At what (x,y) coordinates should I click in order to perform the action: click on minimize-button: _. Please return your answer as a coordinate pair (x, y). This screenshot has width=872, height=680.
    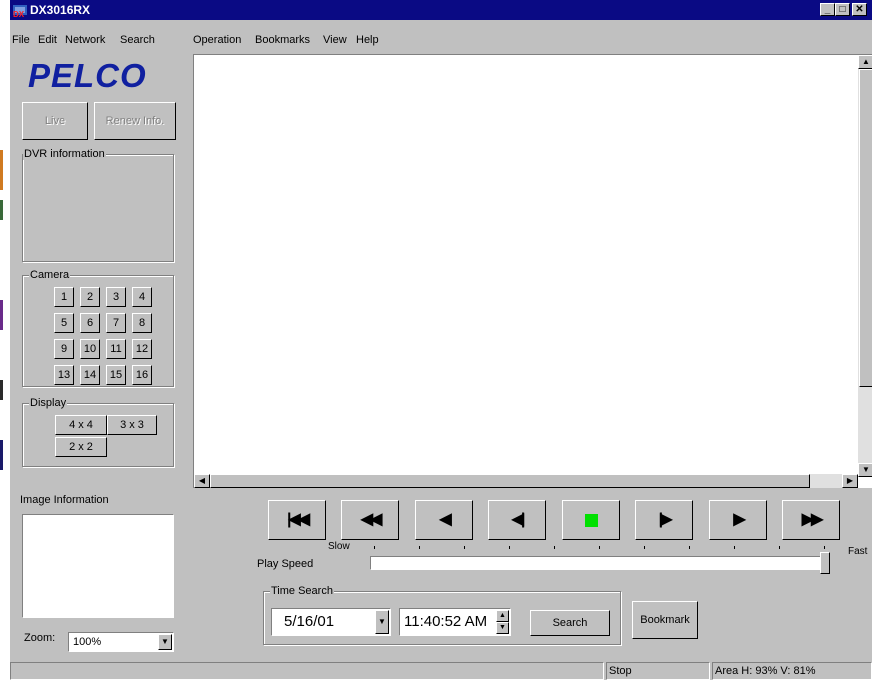
    Looking at the image, I should click on (827, 9).